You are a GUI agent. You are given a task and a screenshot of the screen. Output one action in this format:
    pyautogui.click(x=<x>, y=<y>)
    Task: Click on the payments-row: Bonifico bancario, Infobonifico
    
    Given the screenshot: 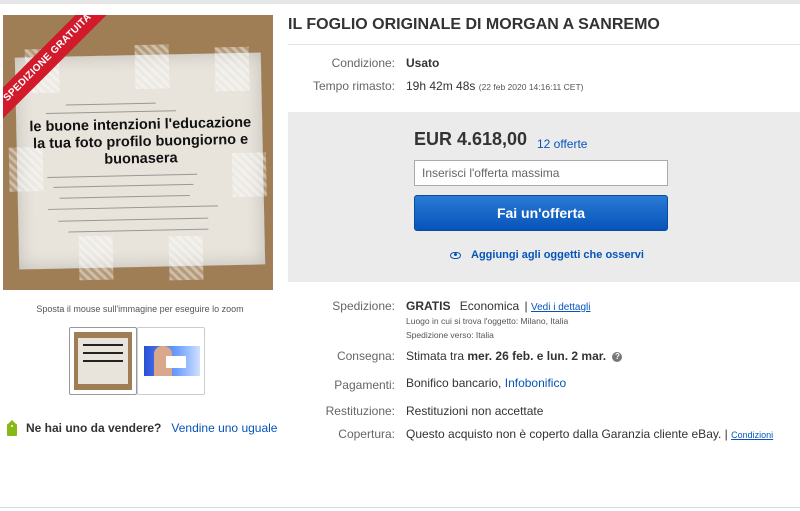 What is the action you would take?
    pyautogui.click(x=486, y=383)
    